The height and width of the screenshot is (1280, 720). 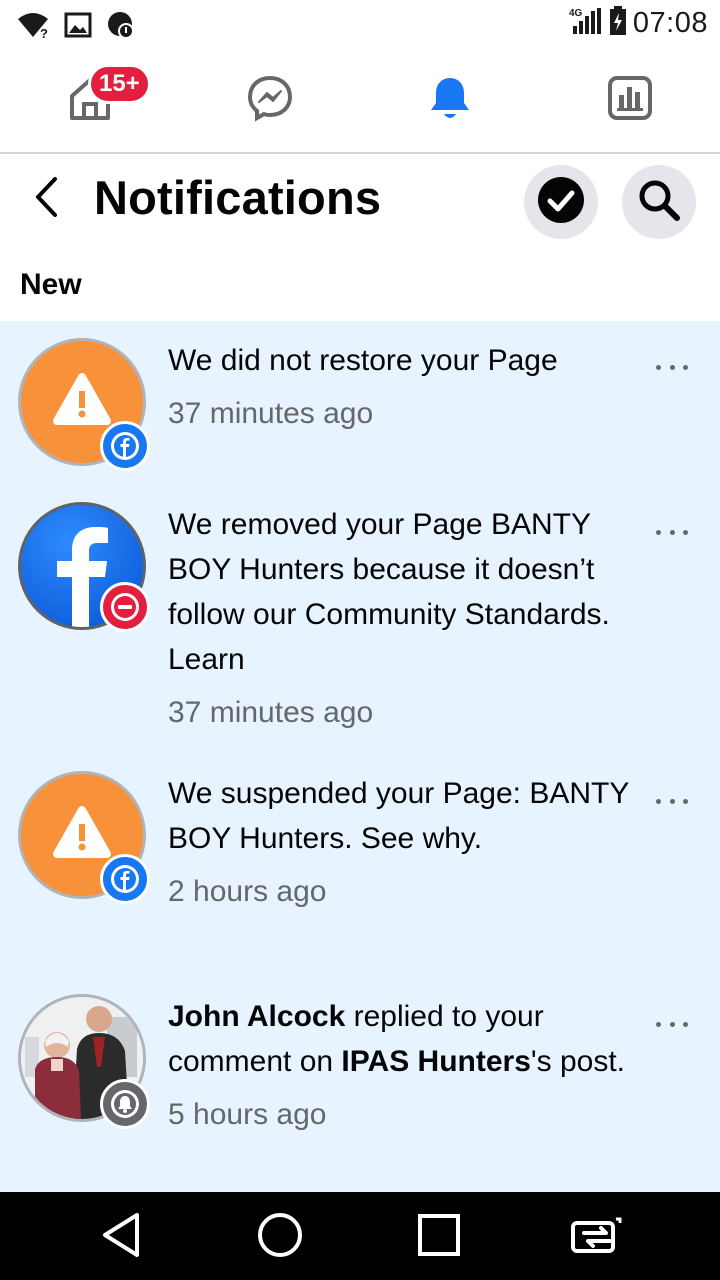 I want to click on tab-notifications, so click(x=450, y=100).